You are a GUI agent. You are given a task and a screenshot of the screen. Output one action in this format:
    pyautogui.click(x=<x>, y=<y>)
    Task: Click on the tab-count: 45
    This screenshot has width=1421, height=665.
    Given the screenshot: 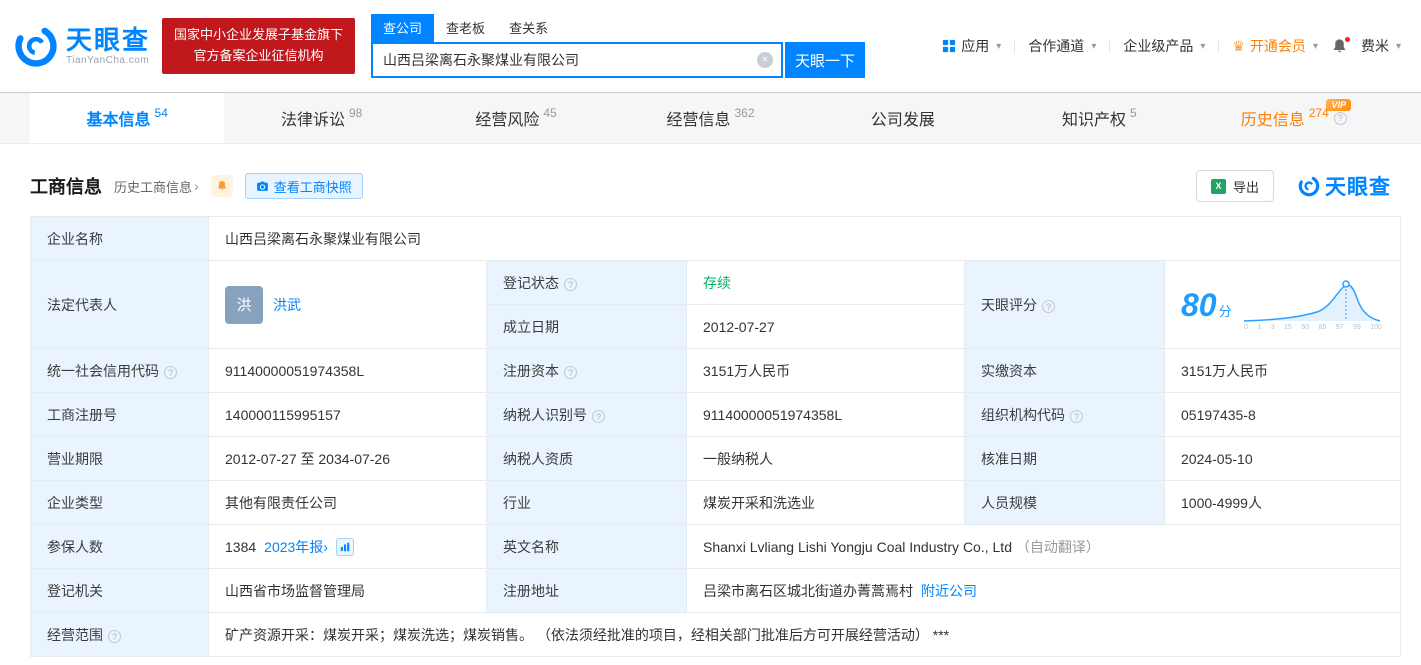 What is the action you would take?
    pyautogui.click(x=550, y=113)
    